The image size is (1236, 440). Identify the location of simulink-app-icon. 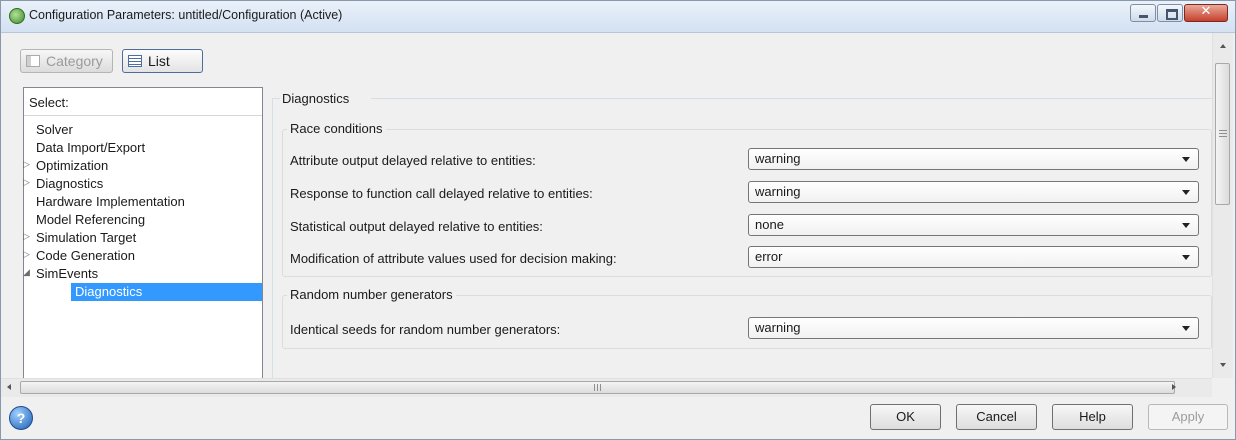
(17, 16).